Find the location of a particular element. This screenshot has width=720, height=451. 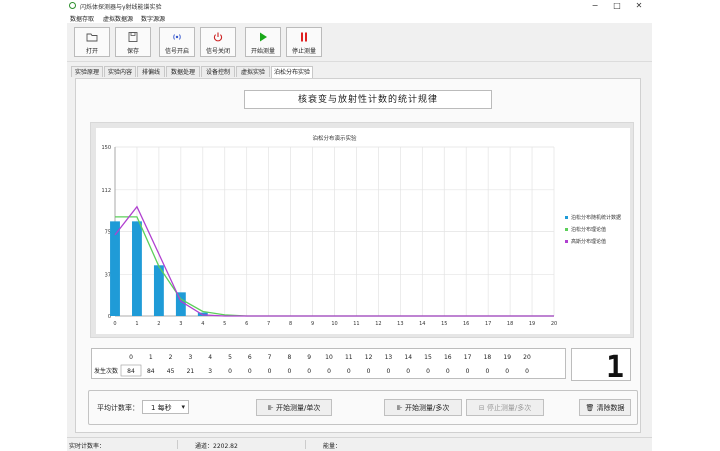

start-measure-button: 开始测量 is located at coordinates (263, 42).